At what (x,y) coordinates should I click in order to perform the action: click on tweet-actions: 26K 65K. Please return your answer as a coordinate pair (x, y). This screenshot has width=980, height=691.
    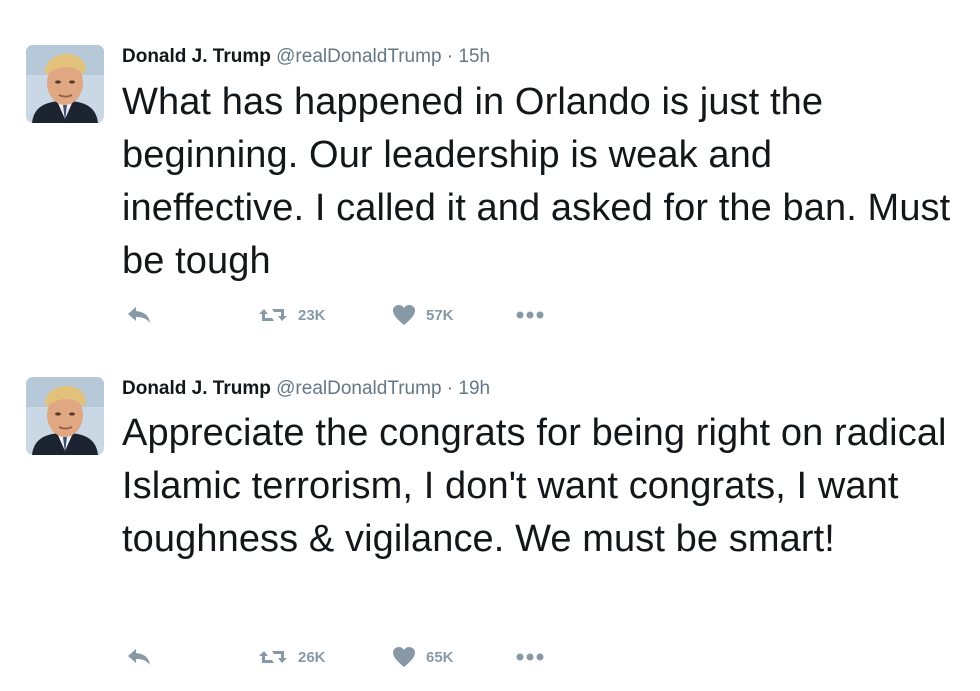
    Looking at the image, I should click on (352, 657).